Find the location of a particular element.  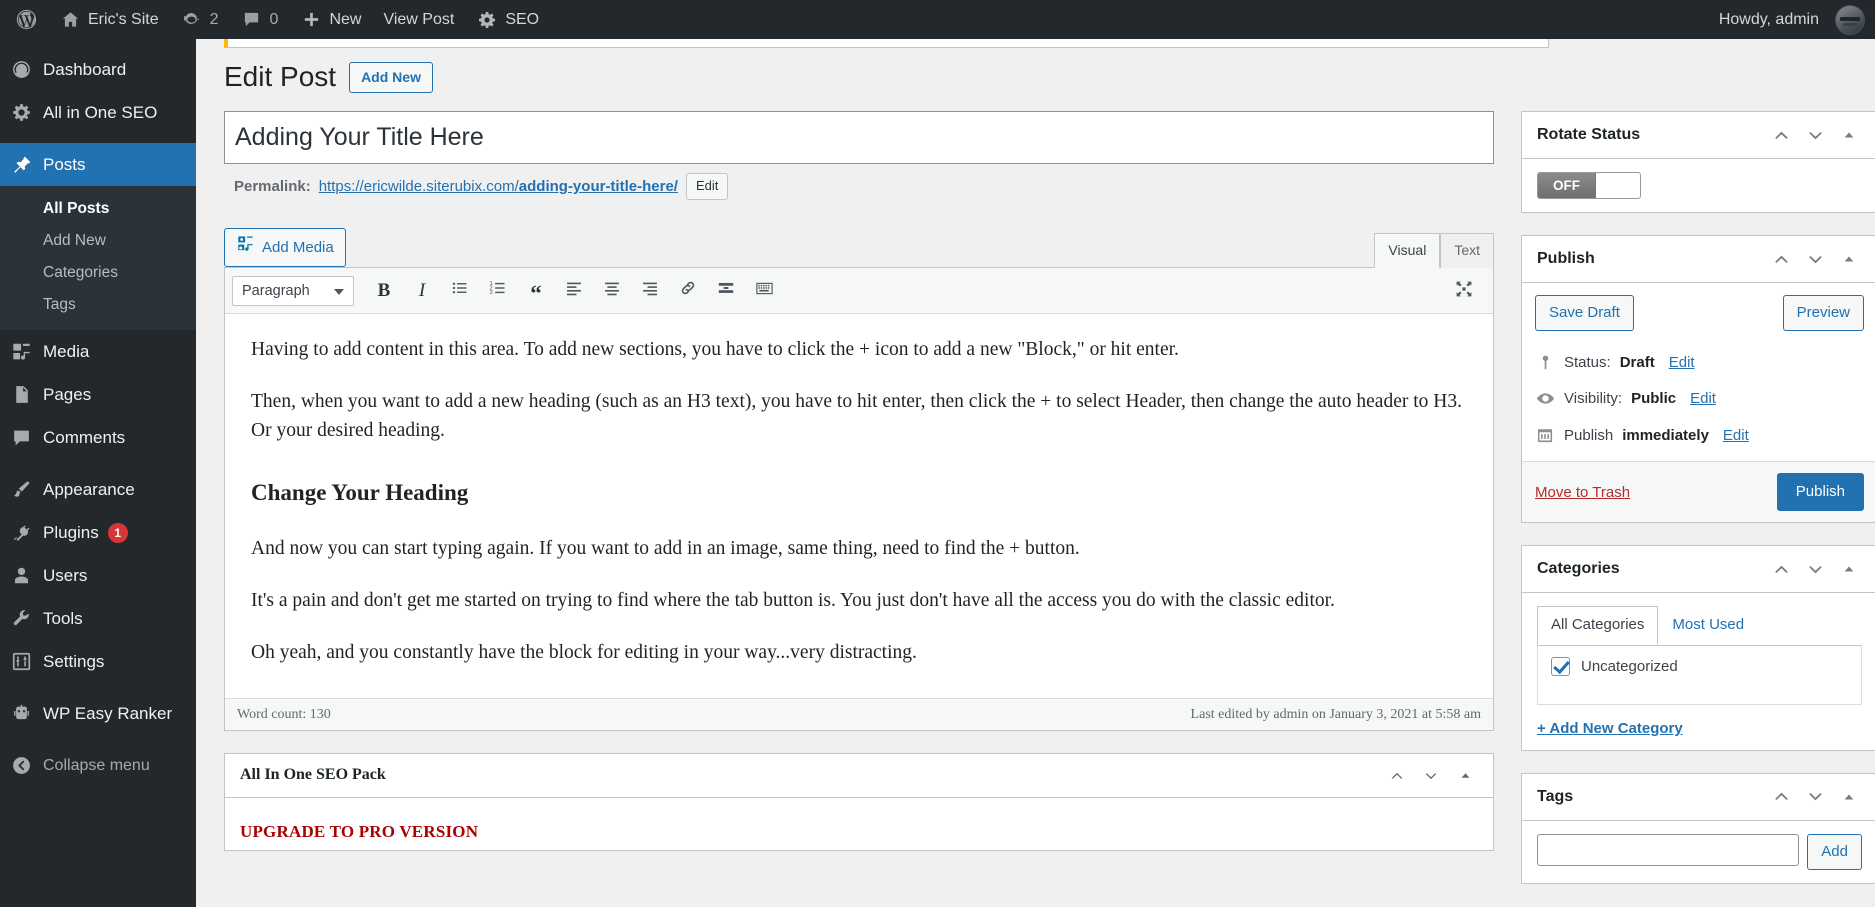

blockquote-icon: “ is located at coordinates (536, 294).